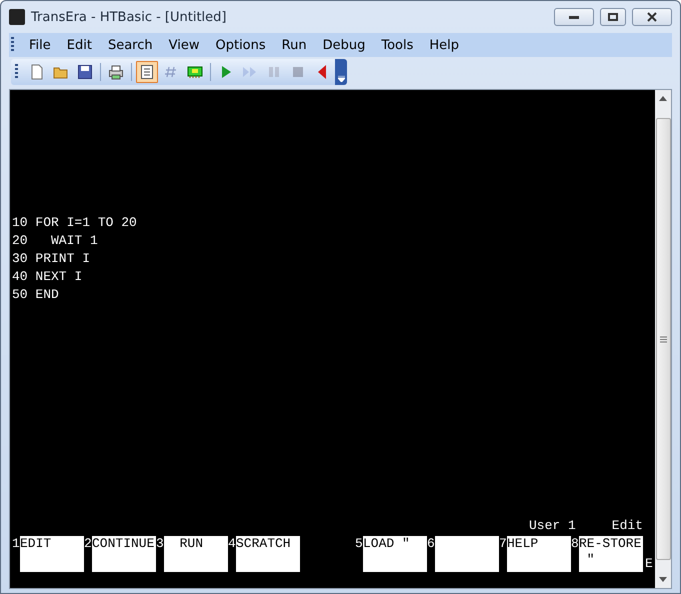  What do you see at coordinates (88, 544) in the screenshot?
I see `softkey-number: 2` at bounding box center [88, 544].